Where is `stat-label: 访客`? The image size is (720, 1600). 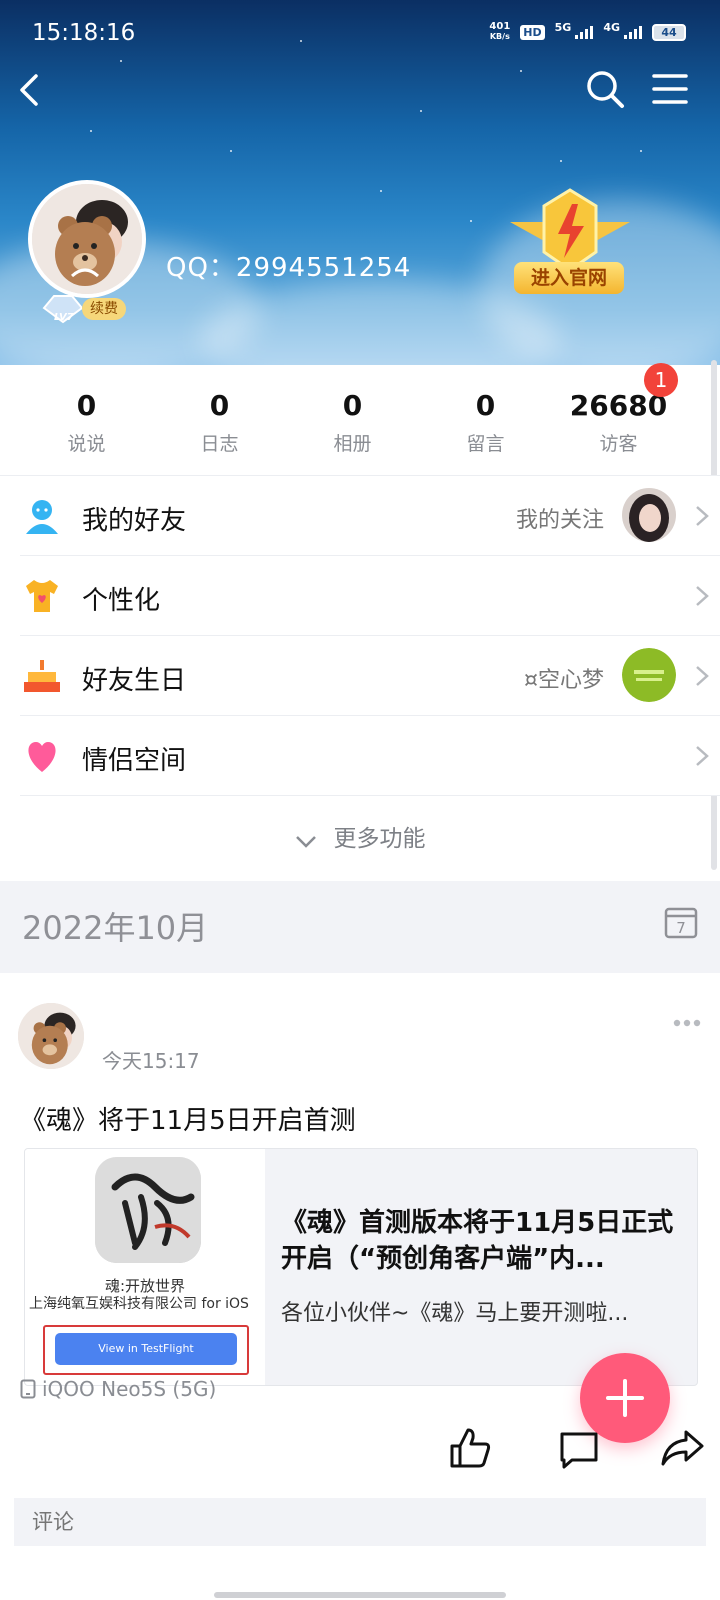 stat-label: 访客 is located at coordinates (618, 444).